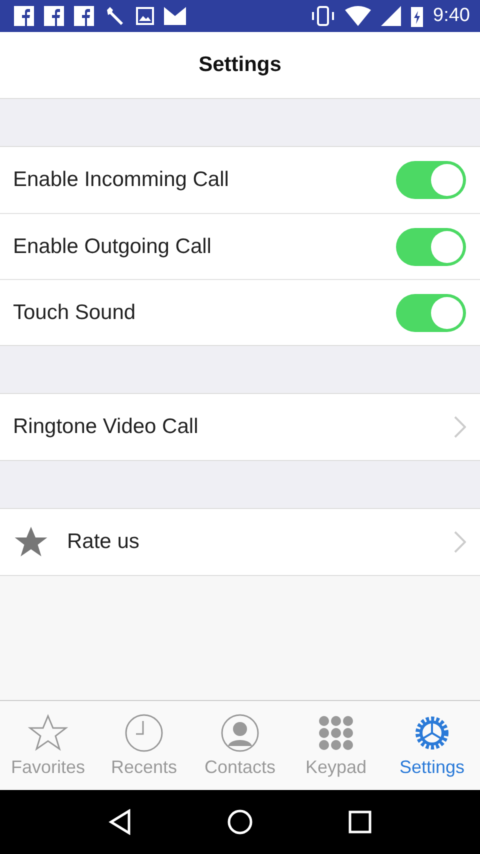 The height and width of the screenshot is (854, 480). I want to click on contact-icon, so click(240, 733).